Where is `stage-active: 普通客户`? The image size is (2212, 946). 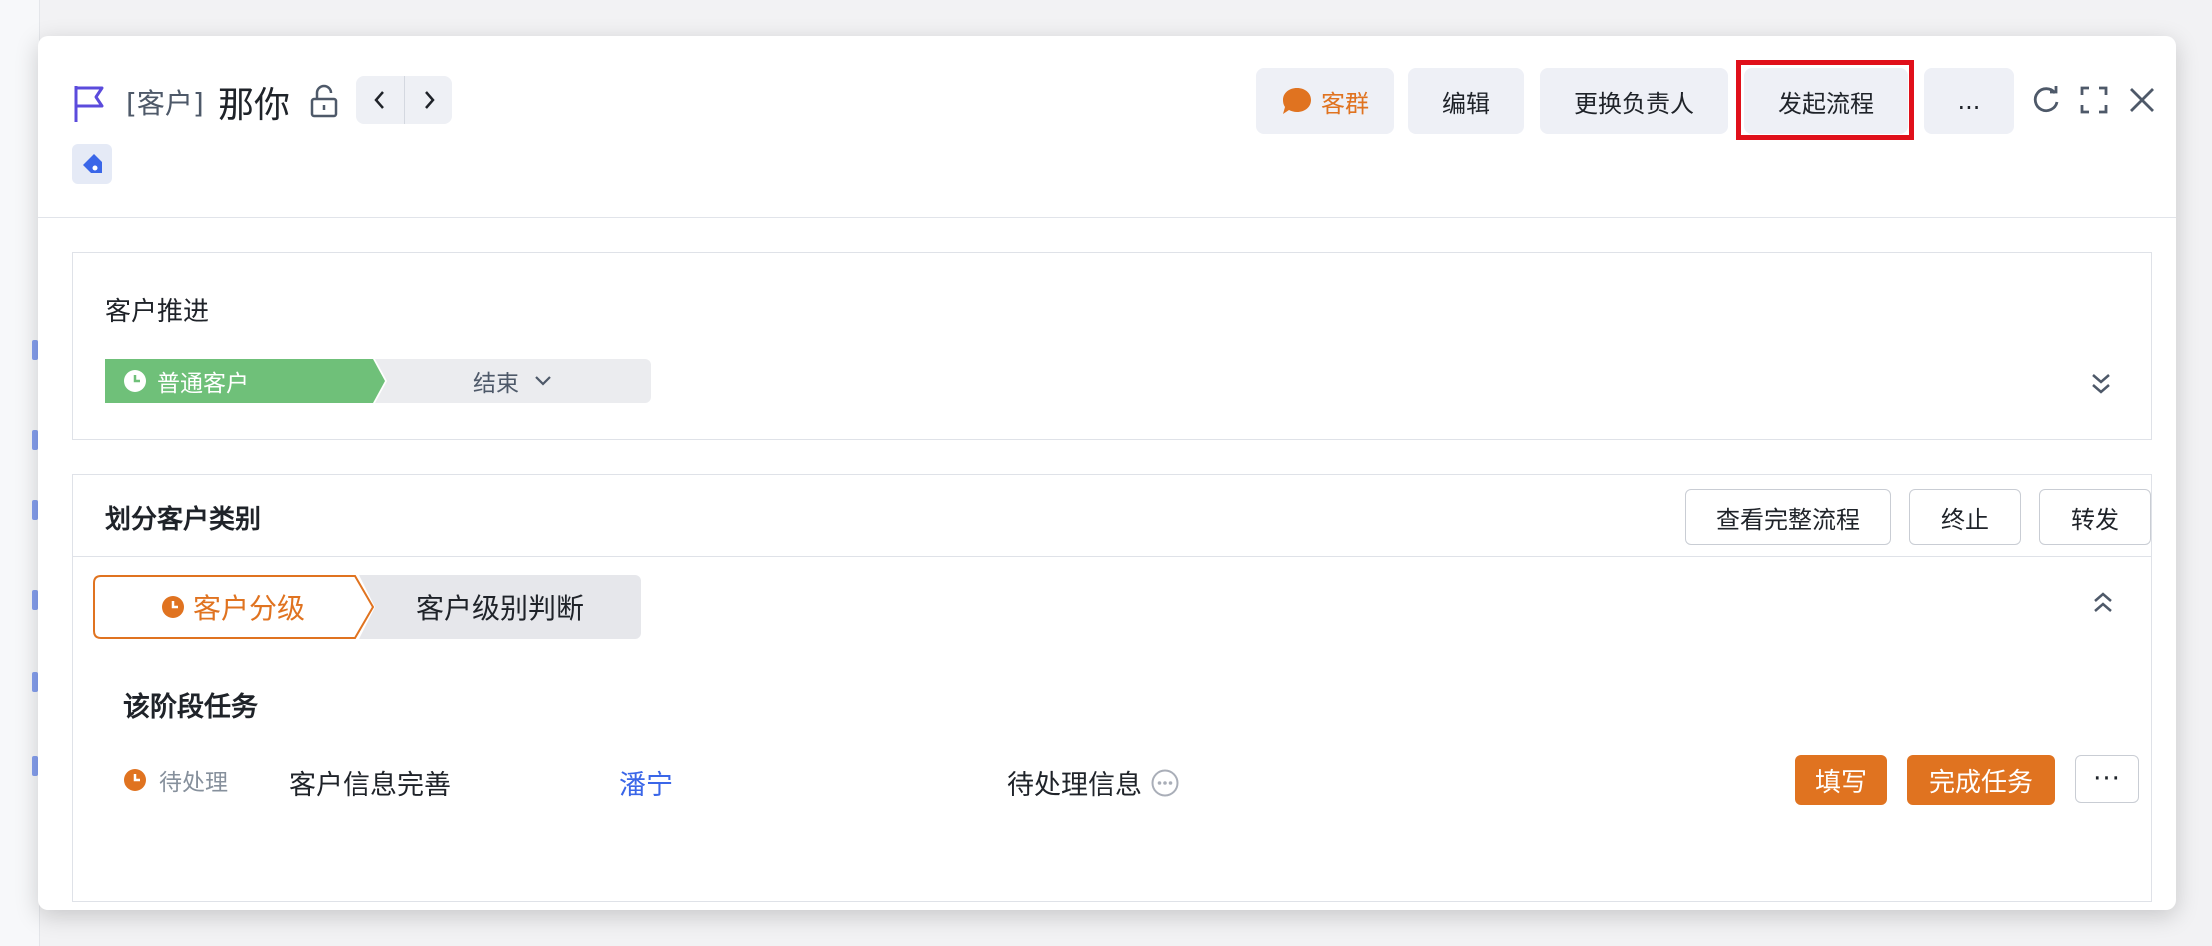
stage-active: 普通客户 is located at coordinates (245, 381).